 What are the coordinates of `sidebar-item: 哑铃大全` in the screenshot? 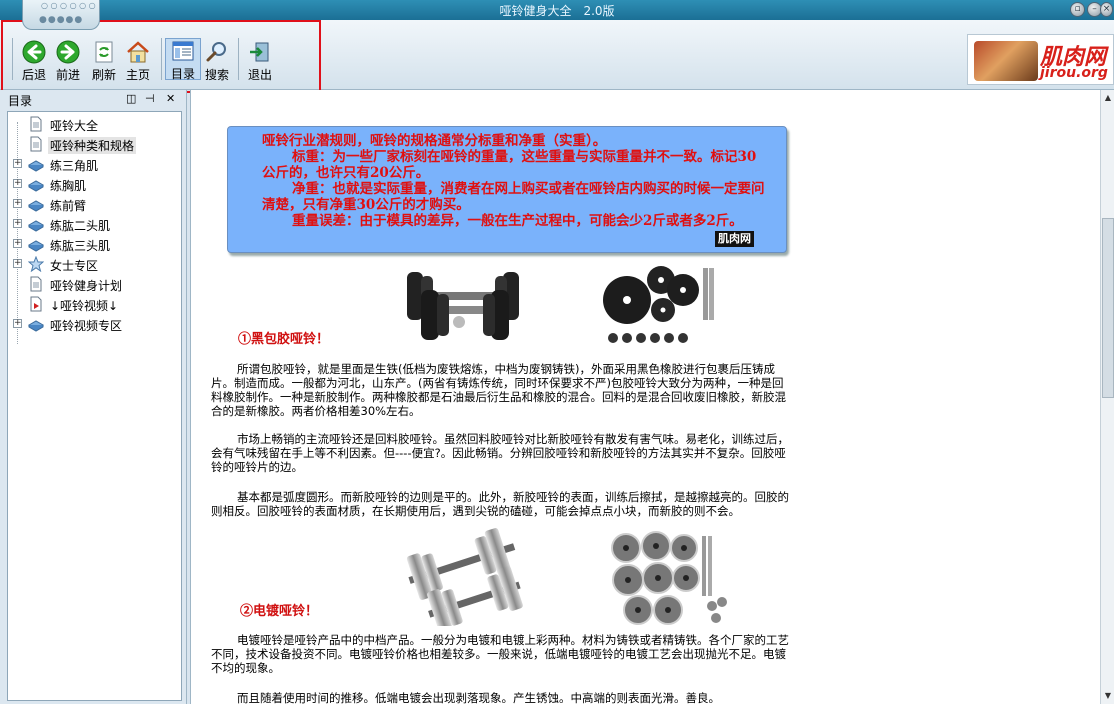 It's located at (94, 124).